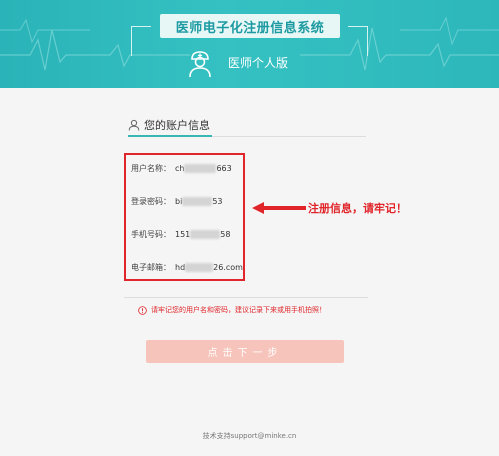 The width and height of the screenshot is (499, 456). Describe the element at coordinates (246, 297) in the screenshot. I see `content-divider` at that location.